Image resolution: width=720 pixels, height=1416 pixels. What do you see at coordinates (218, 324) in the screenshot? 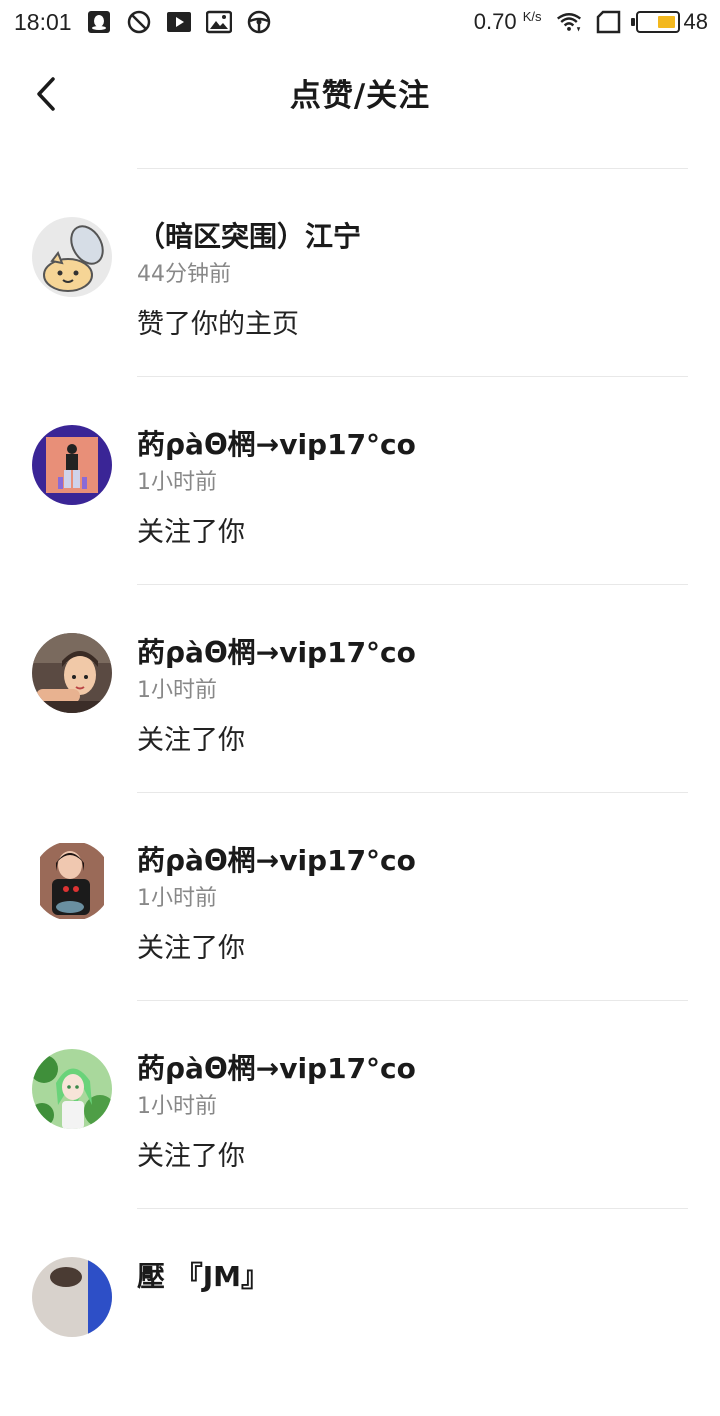
I see `action-text: 赞了你的主页` at bounding box center [218, 324].